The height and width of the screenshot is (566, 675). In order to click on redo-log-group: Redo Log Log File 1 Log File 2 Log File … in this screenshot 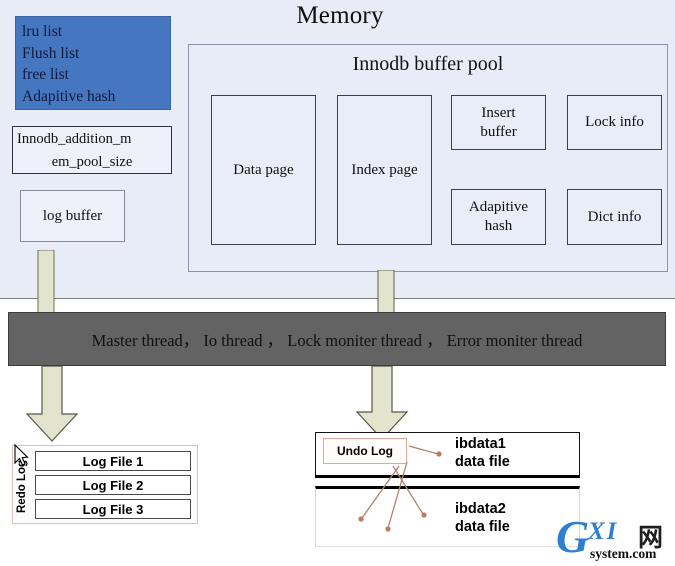, I will do `click(105, 484)`.